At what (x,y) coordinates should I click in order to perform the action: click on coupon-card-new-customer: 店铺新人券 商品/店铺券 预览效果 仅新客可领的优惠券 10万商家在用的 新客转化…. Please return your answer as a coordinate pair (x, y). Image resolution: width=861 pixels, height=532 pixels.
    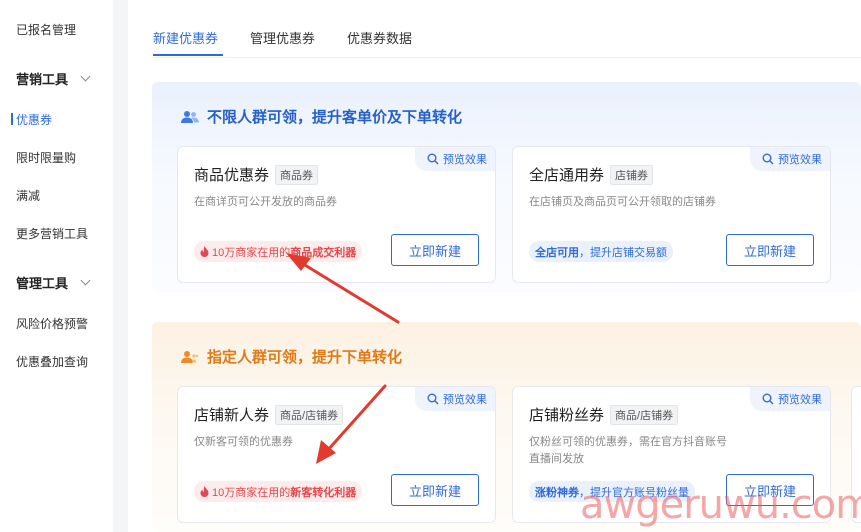
    Looking at the image, I should click on (336, 454).